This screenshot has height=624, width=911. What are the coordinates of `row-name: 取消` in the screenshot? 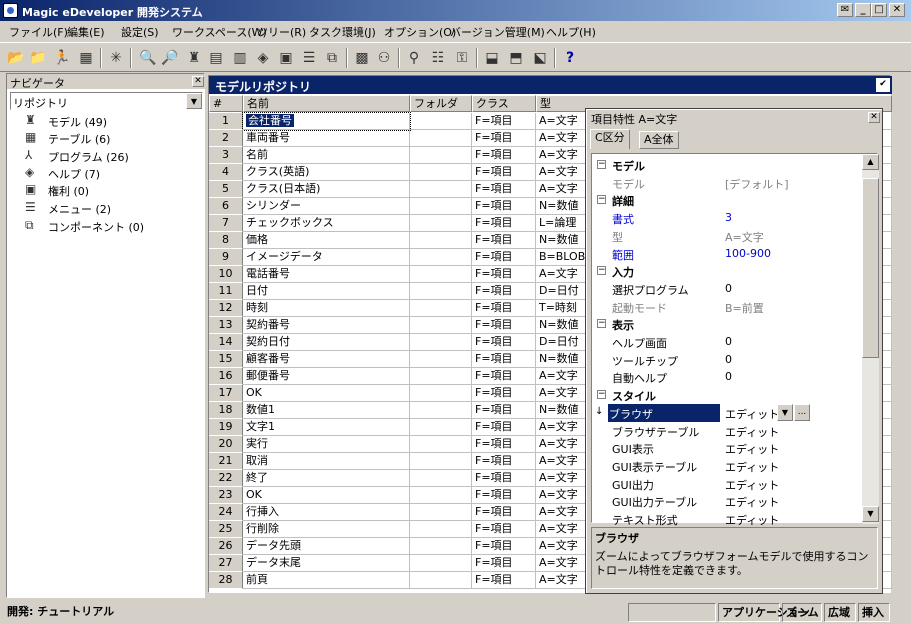 It's located at (326, 461).